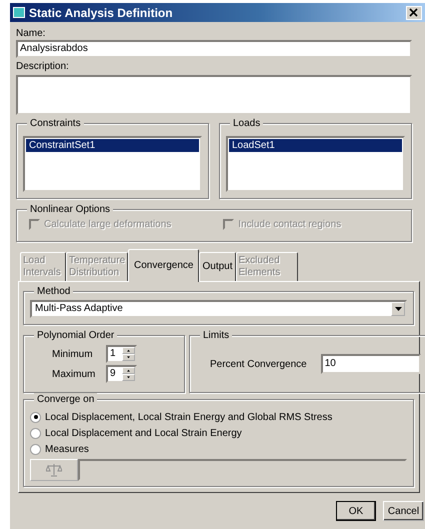 This screenshot has height=529, width=425. Describe the element at coordinates (108, 224) in the screenshot. I see `checkbox-label: Calculate large deformations` at that location.